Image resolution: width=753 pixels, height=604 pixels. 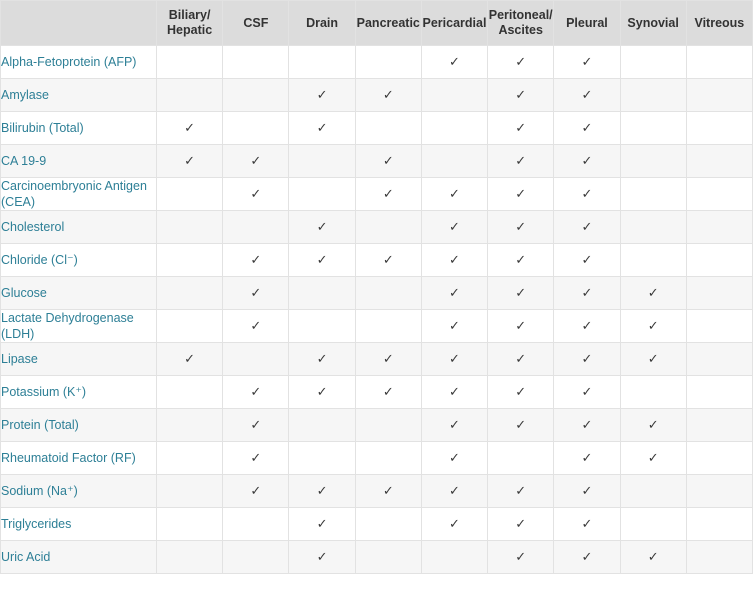 I want to click on column-header-synovial: Synovial, so click(x=653, y=23).